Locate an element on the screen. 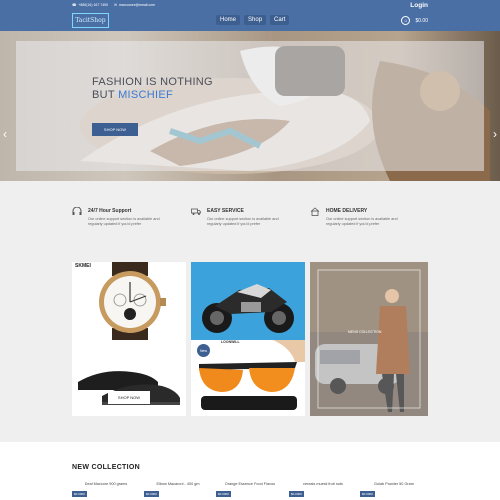  phone-number: +880(16) 167 7490 is located at coordinates (93, 5).